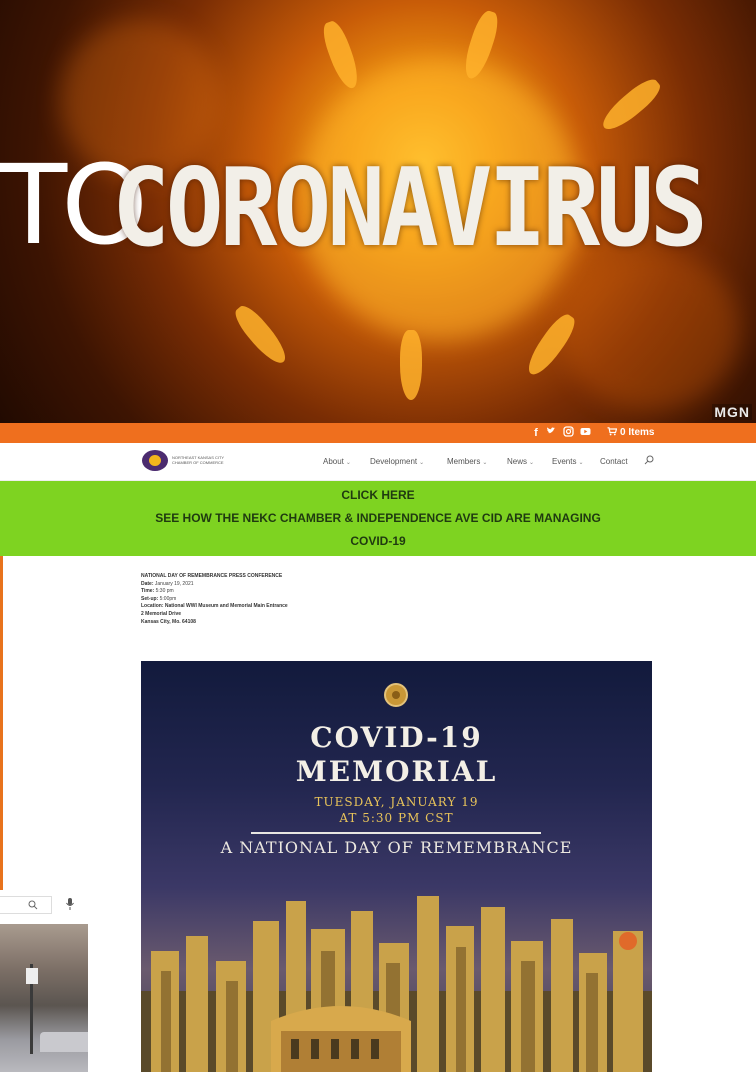 The image size is (756, 1072). I want to click on nav-development: Development ⌄, so click(397, 461).